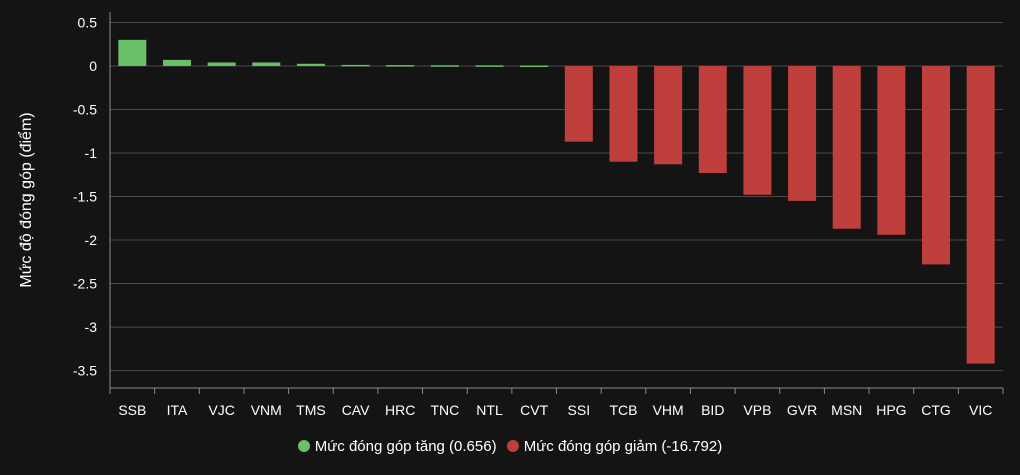 The height and width of the screenshot is (475, 1020). What do you see at coordinates (489, 410) in the screenshot?
I see `x-tick-label: NTL` at bounding box center [489, 410].